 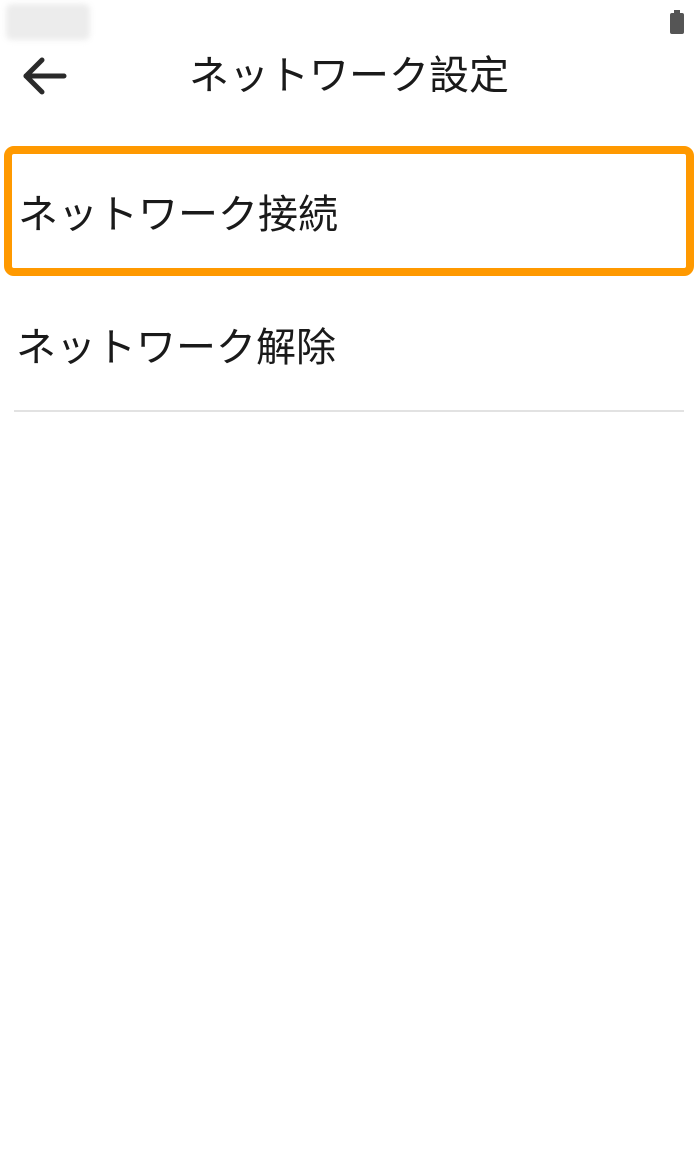 What do you see at coordinates (349, 22) in the screenshot?
I see `status-bar` at bounding box center [349, 22].